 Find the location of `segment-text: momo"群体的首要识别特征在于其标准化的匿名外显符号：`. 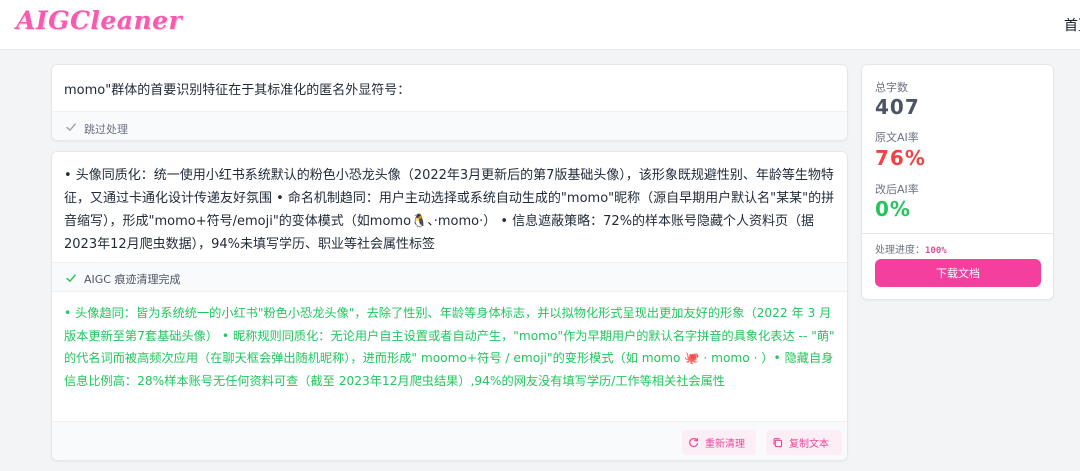

segment-text: momo"群体的首要识别特征在于其标准化的匿名外显符号： is located at coordinates (237, 90).